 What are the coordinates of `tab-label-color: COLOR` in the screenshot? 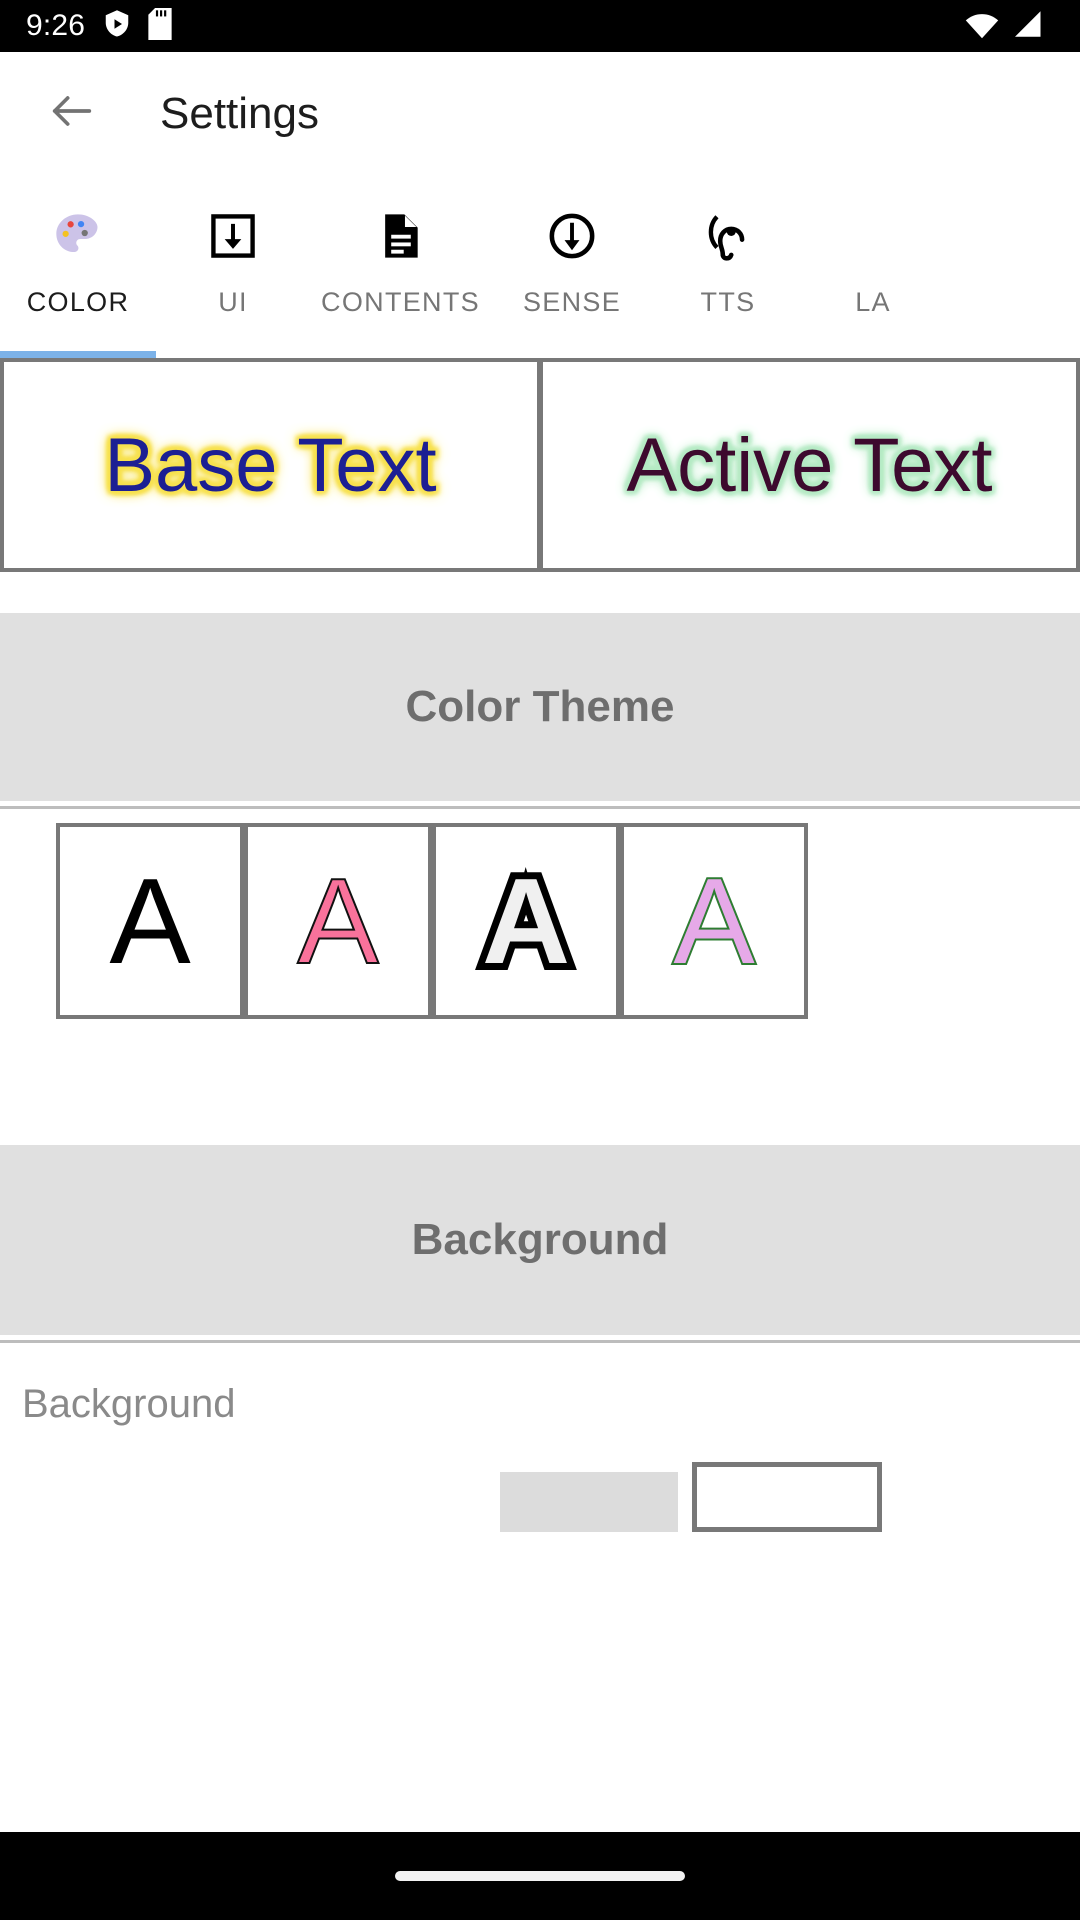 It's located at (78, 302).